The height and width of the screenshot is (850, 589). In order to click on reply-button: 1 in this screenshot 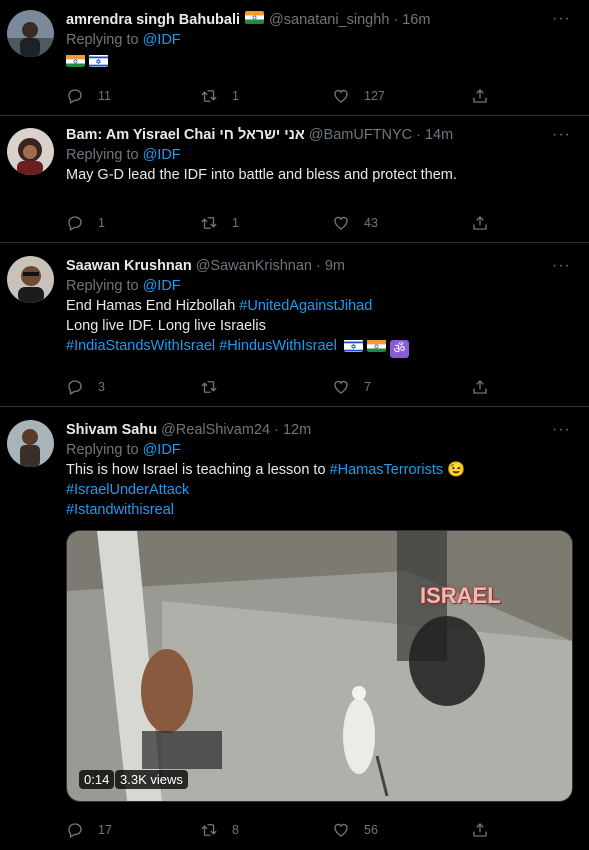, I will do `click(85, 223)`.